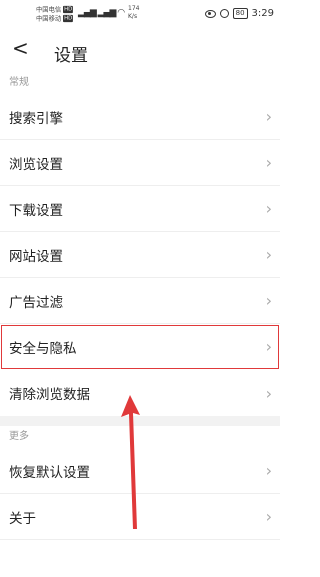  I want to click on item-label: 清除浏览数据, so click(49, 395).